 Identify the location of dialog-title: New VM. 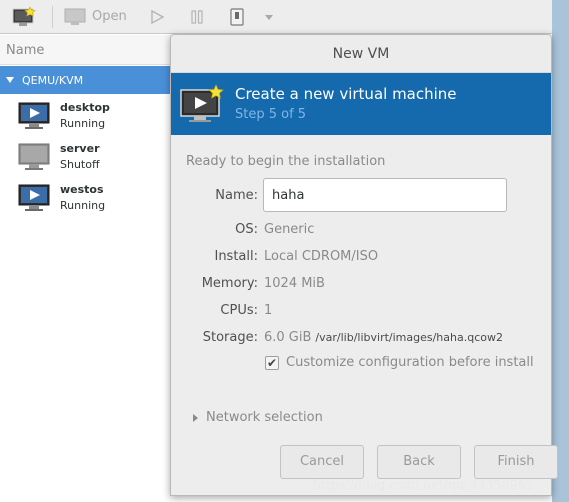
(361, 54).